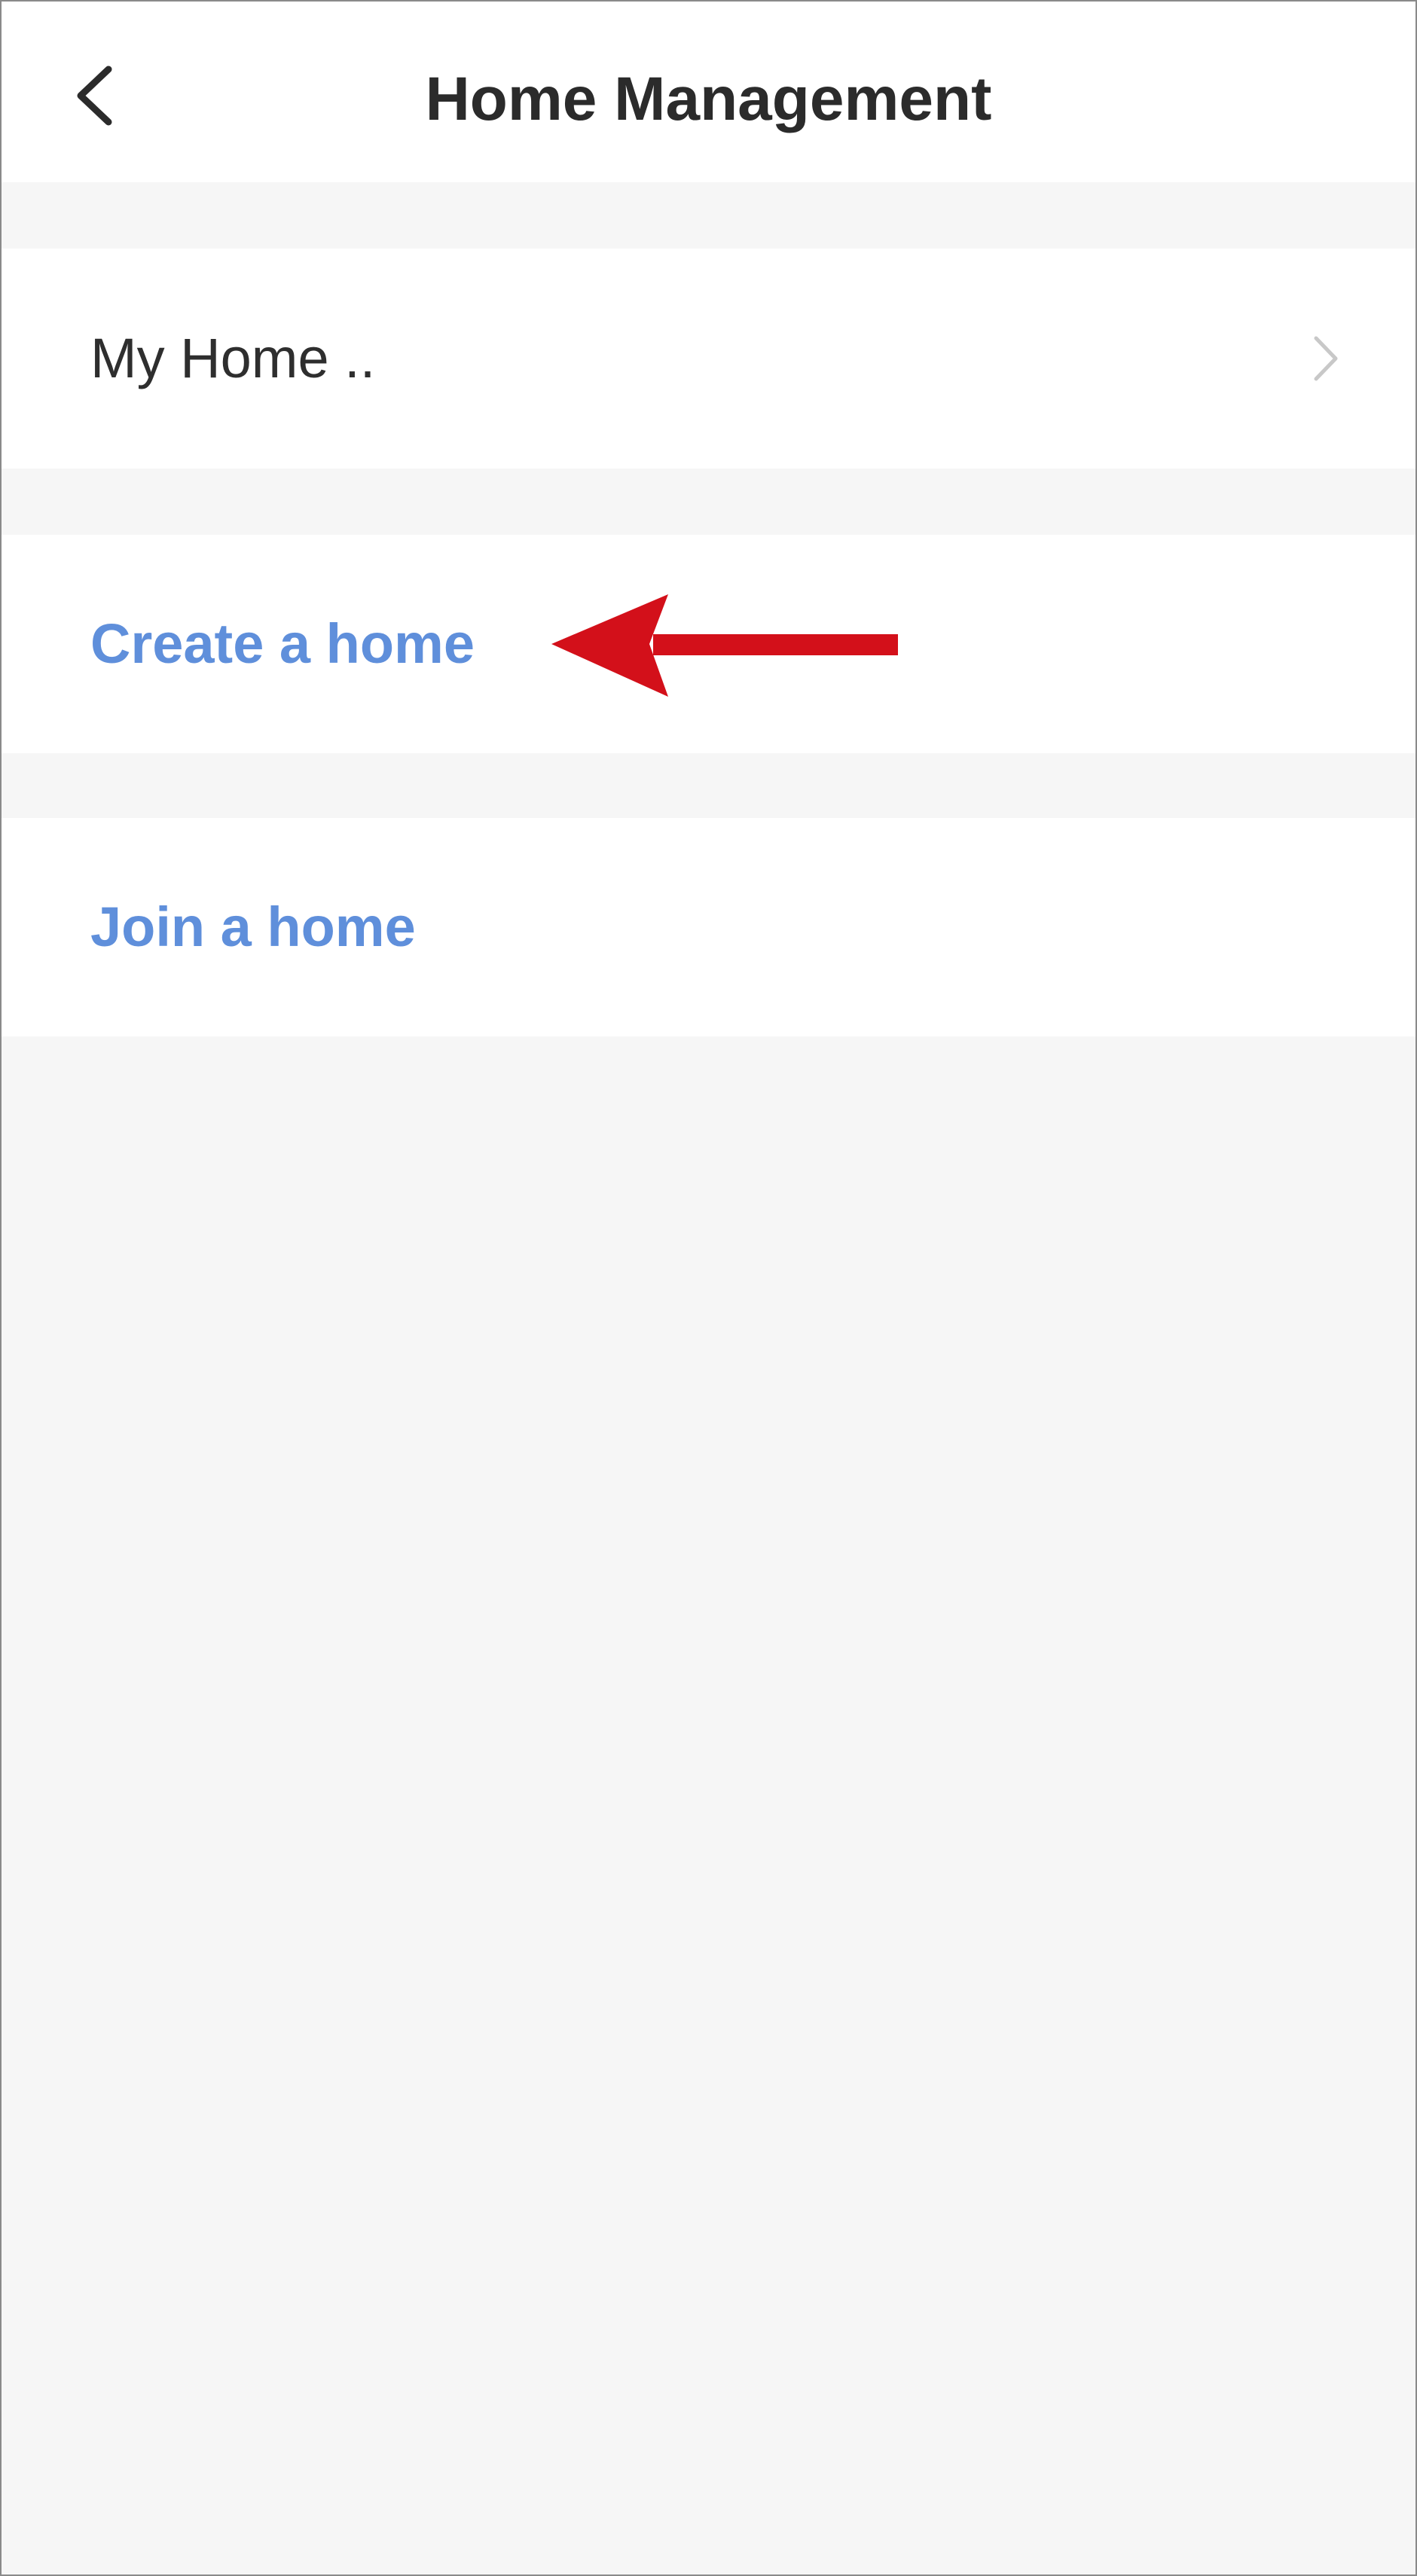  What do you see at coordinates (1326, 359) in the screenshot?
I see `chevron-right-icon` at bounding box center [1326, 359].